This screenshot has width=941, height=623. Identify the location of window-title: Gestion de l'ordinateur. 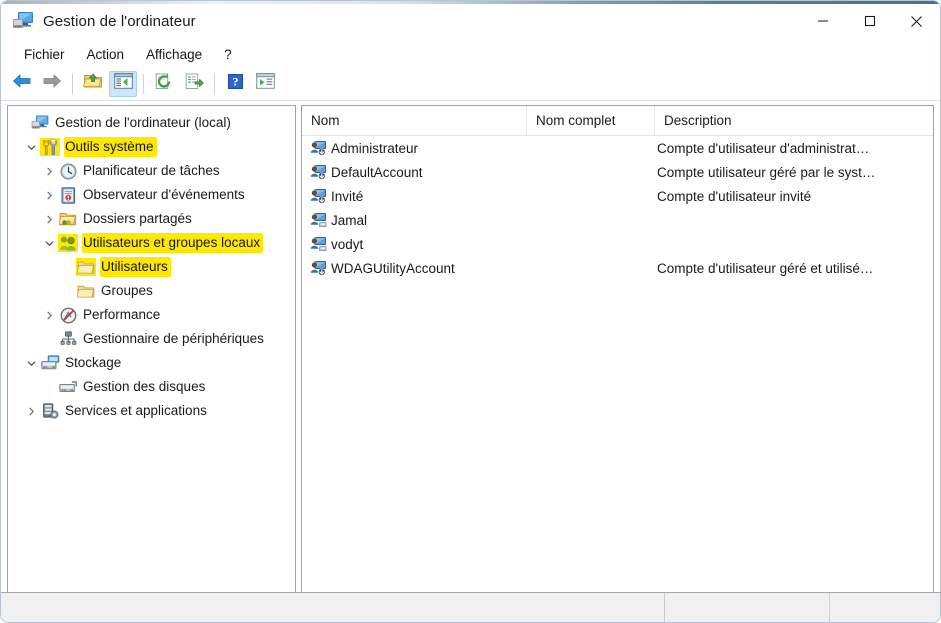
(119, 21).